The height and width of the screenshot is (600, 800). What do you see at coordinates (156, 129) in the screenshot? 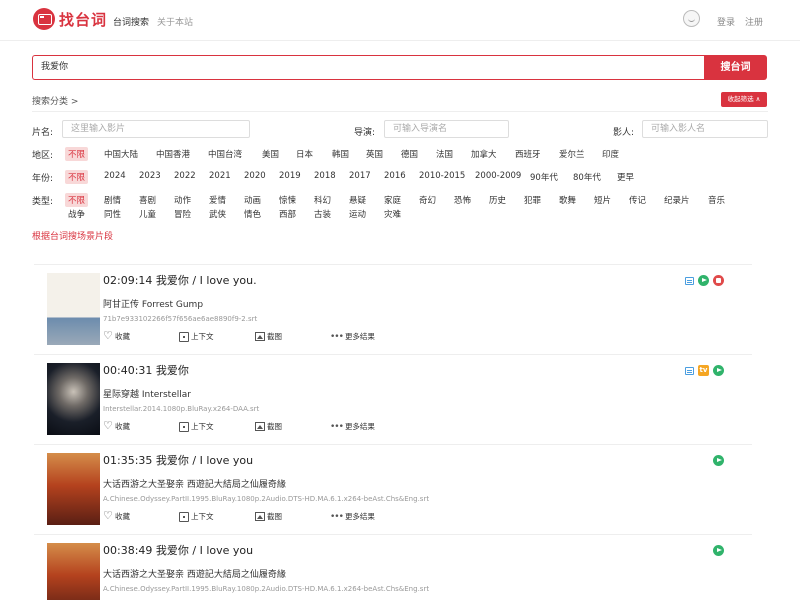
I see `film-input: 这里输入影片` at bounding box center [156, 129].